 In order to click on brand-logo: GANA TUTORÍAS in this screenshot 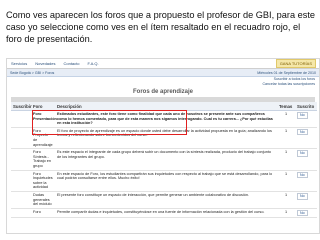, I will do `click(295, 63)`.